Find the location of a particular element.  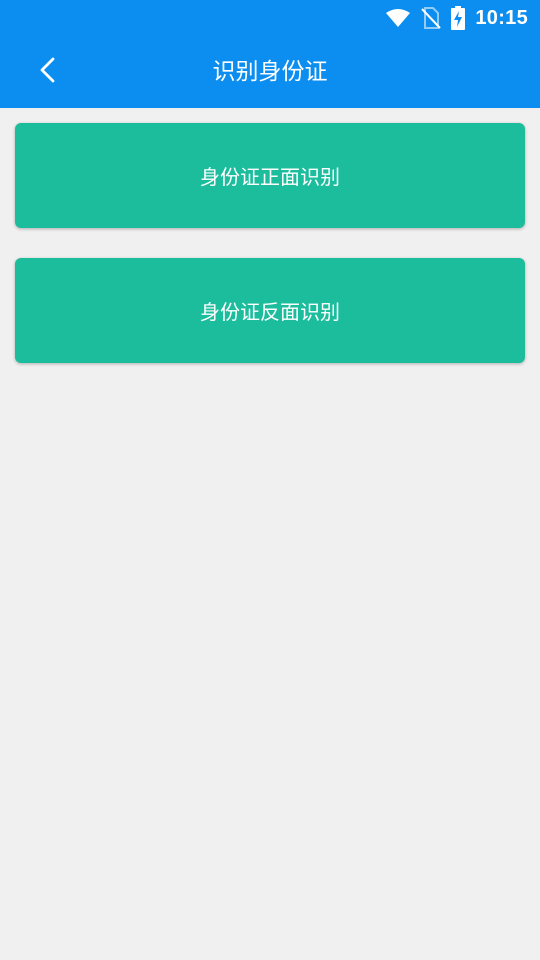

status-icons: 10:15 is located at coordinates (456, 18).